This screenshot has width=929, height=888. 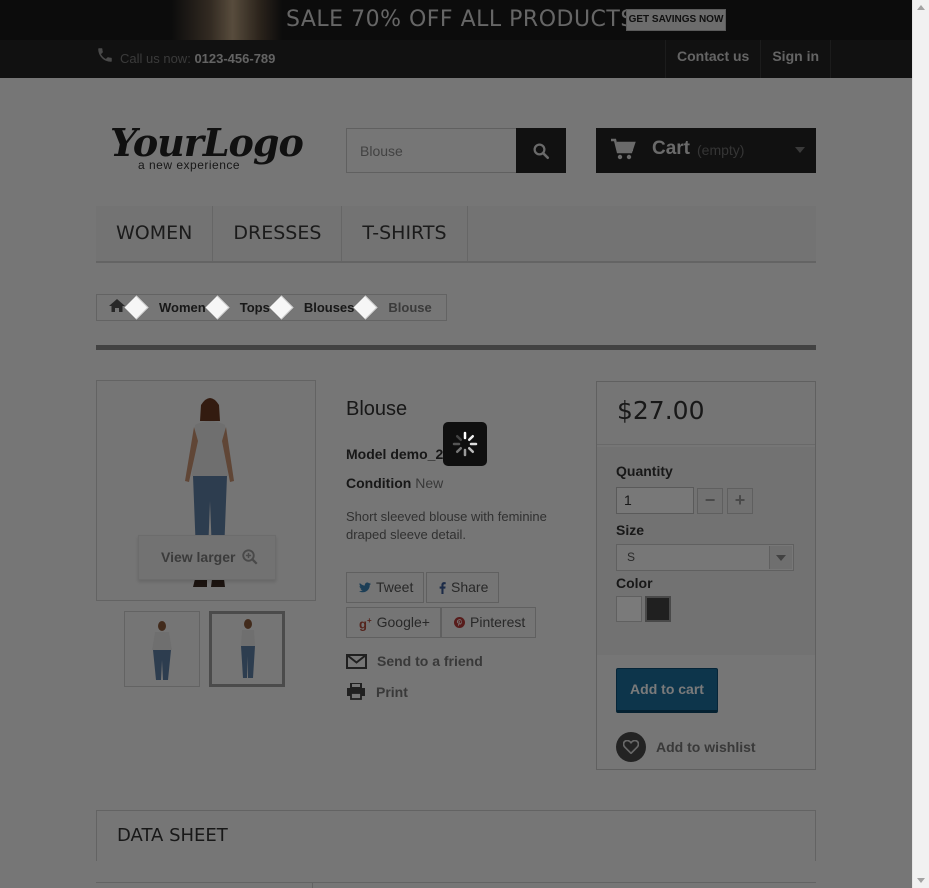 I want to click on menu-item-women: WOMEN, so click(x=155, y=233).